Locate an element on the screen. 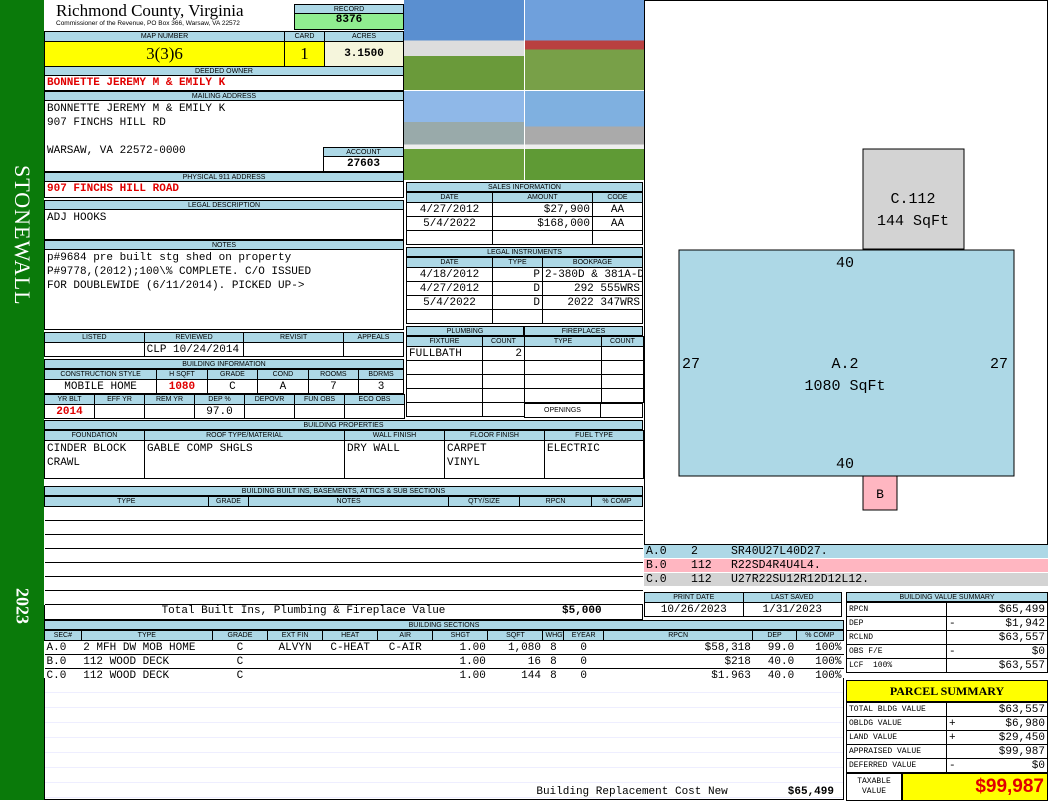 The image size is (1050, 801). summary-row: OBS F/E - $0 is located at coordinates (947, 651).